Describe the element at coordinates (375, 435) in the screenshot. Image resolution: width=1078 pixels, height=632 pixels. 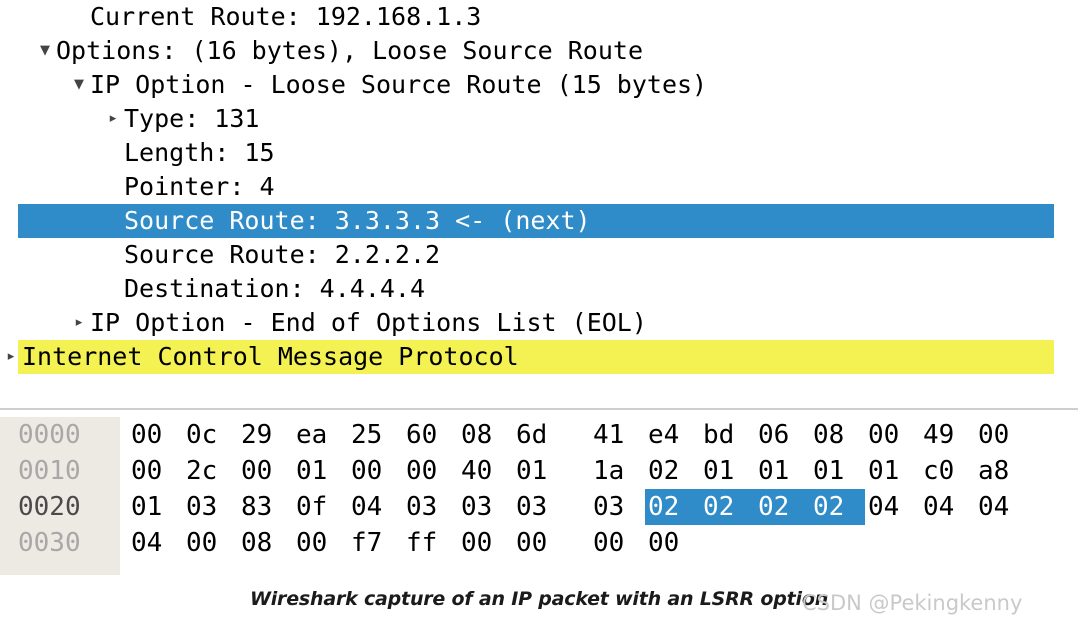
I see `hex-byte: 25` at that location.